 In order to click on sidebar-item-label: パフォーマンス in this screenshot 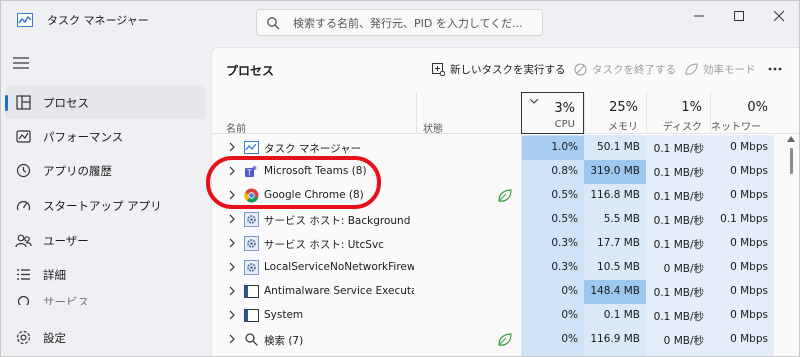, I will do `click(83, 137)`.